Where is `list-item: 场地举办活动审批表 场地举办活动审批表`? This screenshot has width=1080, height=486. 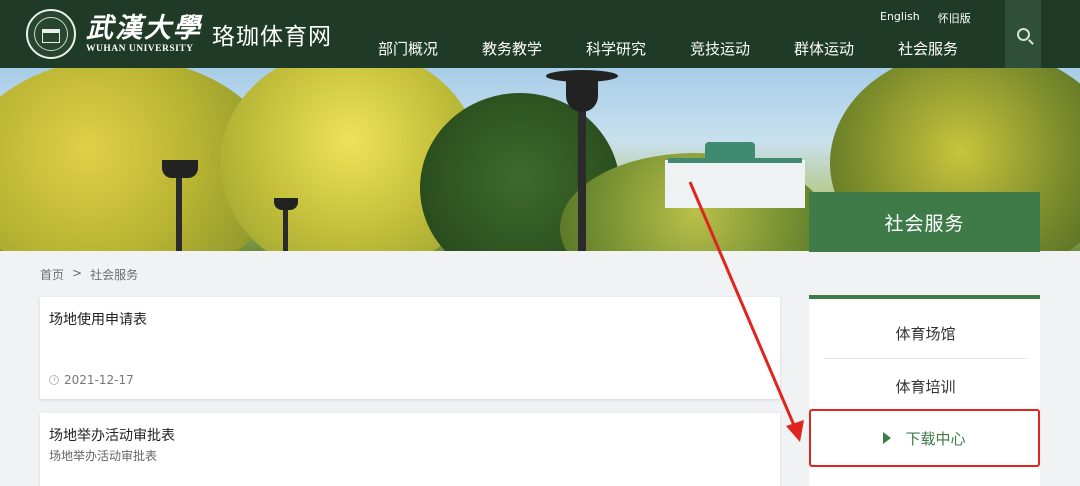
list-item: 场地举办活动审批表 场地举办活动审批表 is located at coordinates (410, 449).